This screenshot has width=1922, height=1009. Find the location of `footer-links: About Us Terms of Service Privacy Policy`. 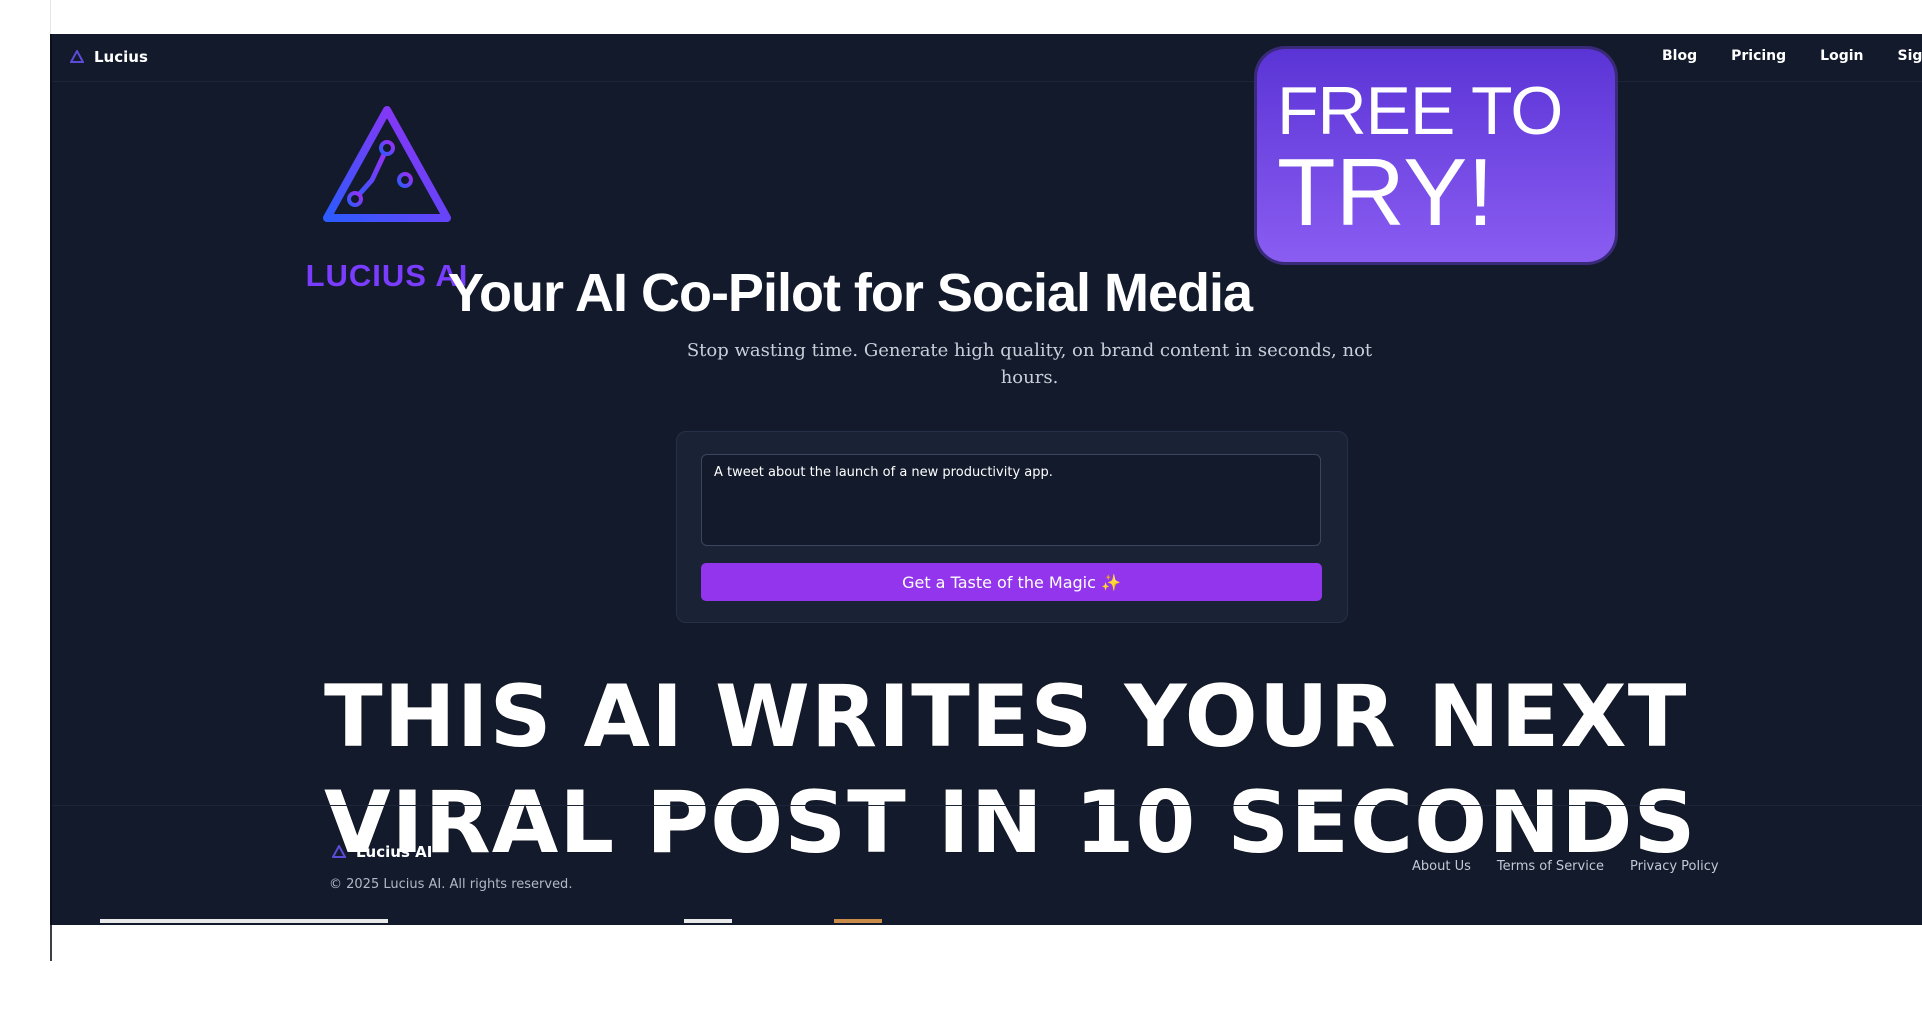

footer-links: About Us Terms of Service Privacy Policy is located at coordinates (1565, 866).